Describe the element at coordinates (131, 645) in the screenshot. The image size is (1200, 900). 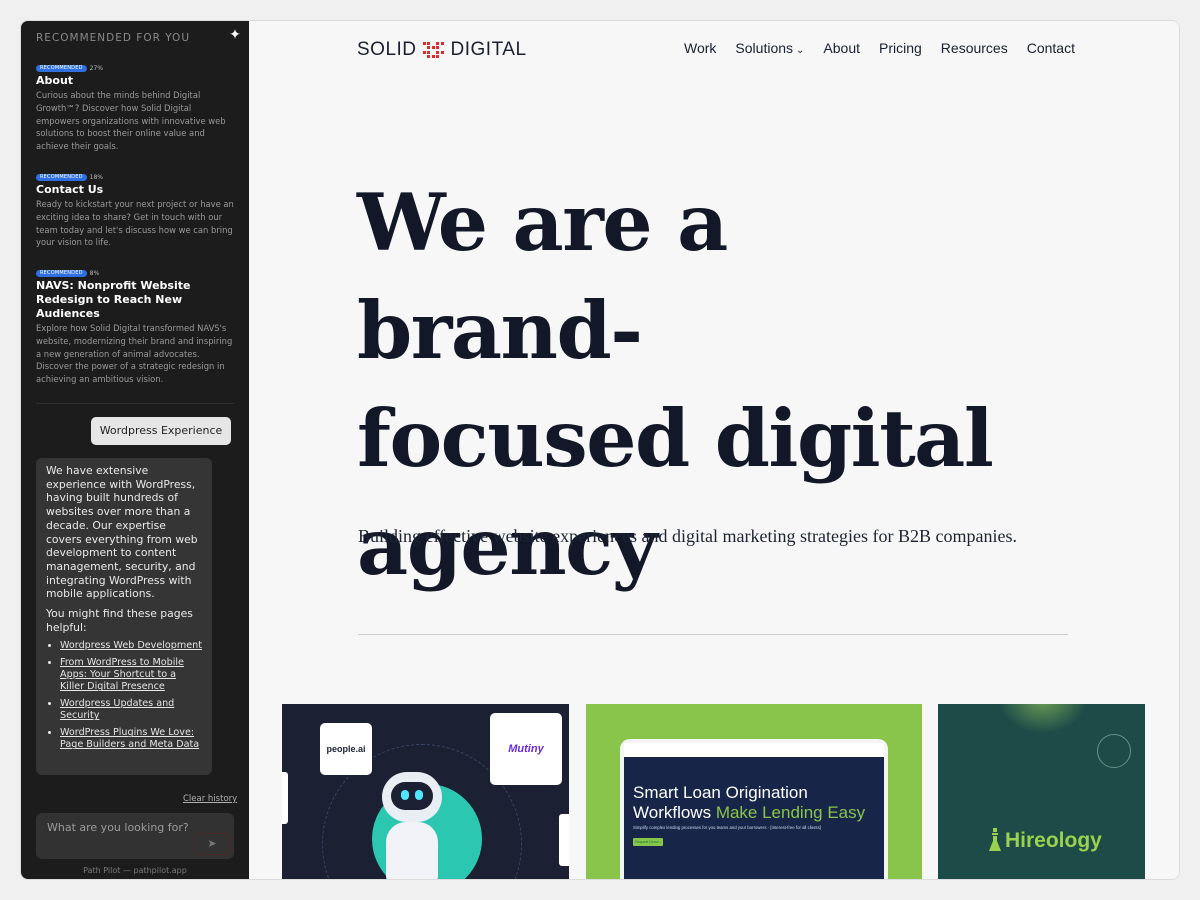
I see `suggested-link: Wordpress Web Development` at that location.